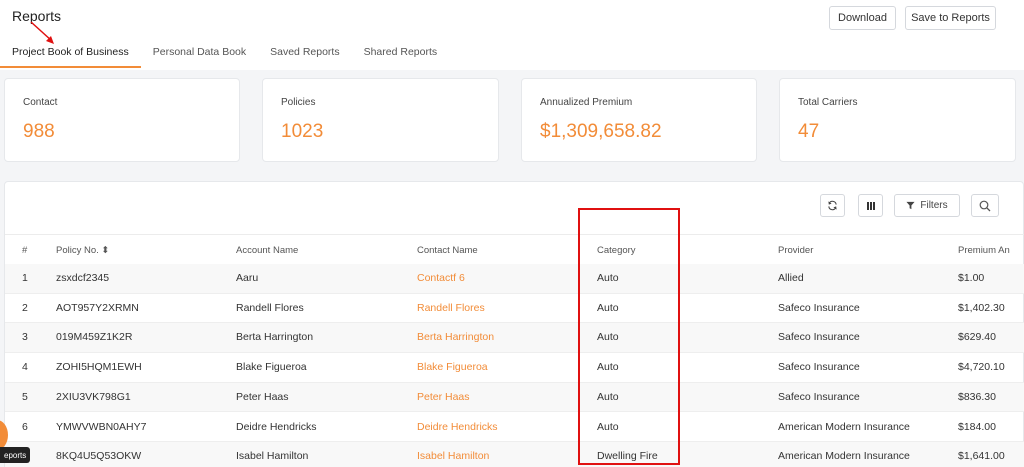 The width and height of the screenshot is (1024, 467). I want to click on refresh-button, so click(832, 205).